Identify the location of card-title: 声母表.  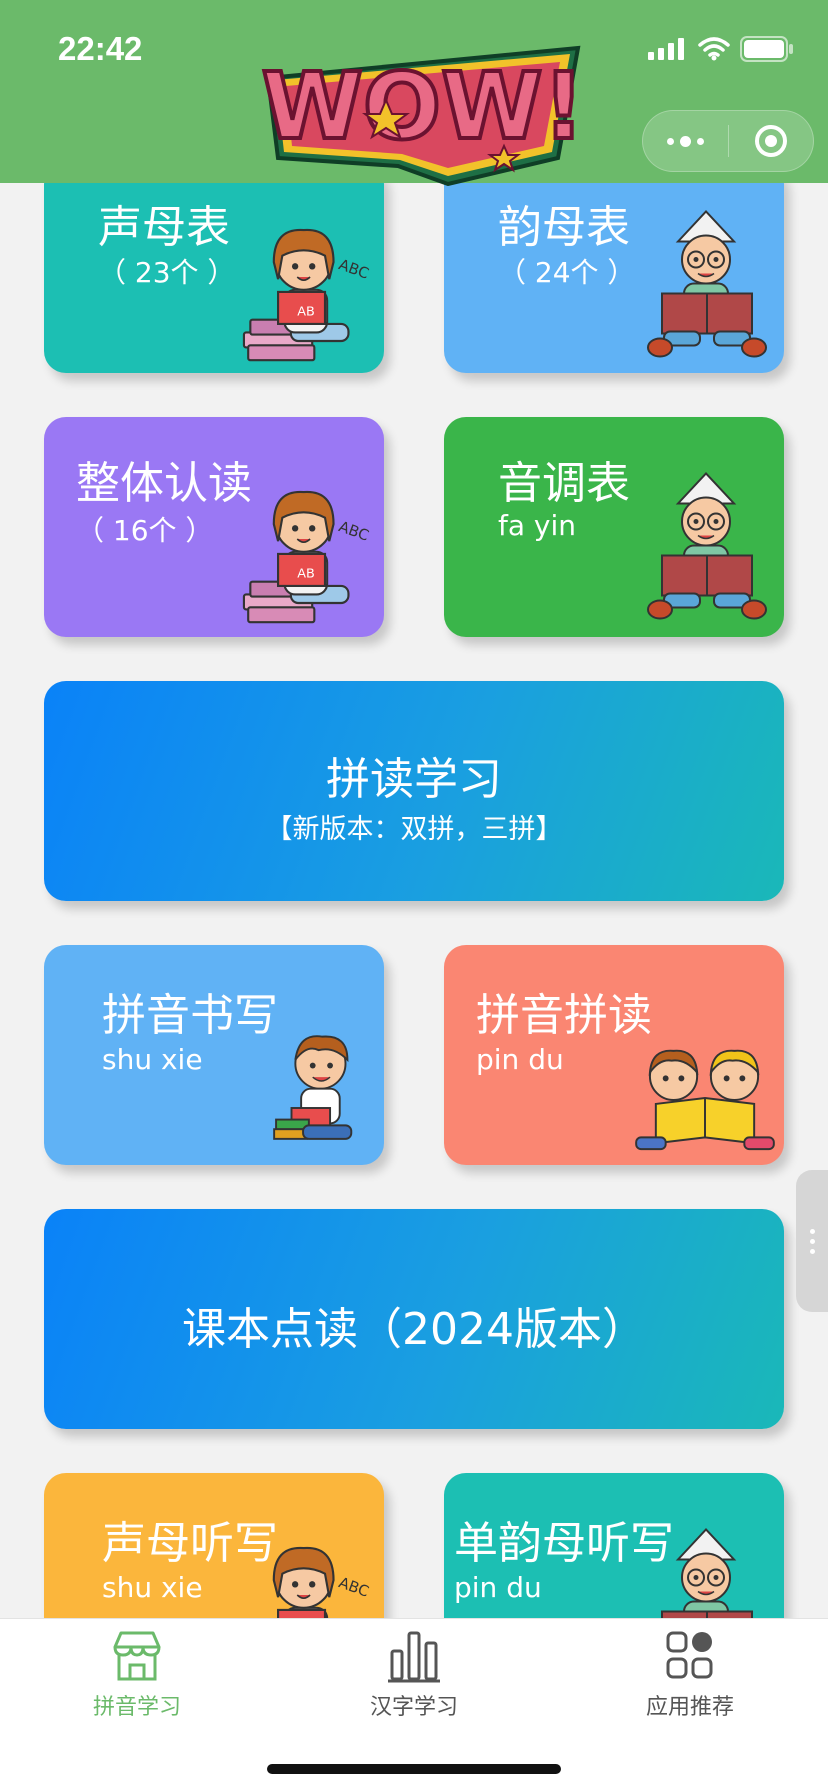
(164, 227).